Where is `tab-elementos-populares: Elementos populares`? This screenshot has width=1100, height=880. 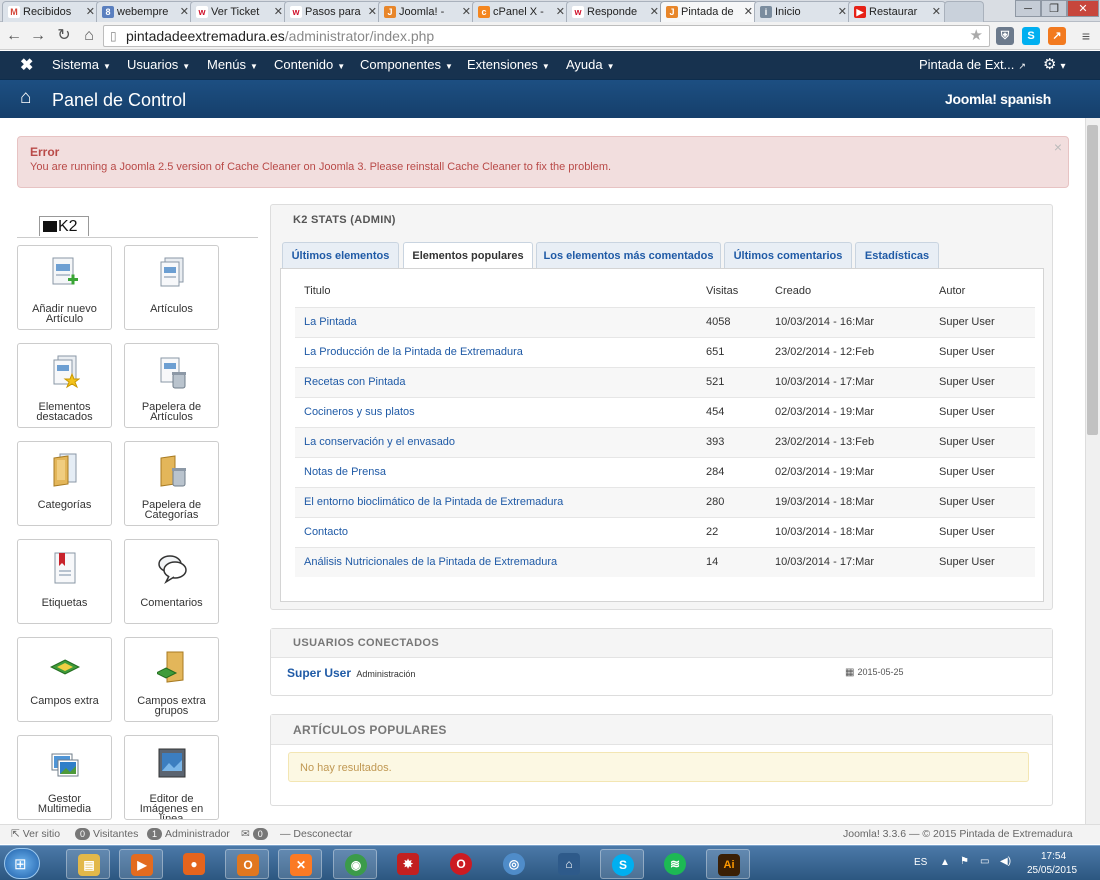 tab-elementos-populares: Elementos populares is located at coordinates (468, 256).